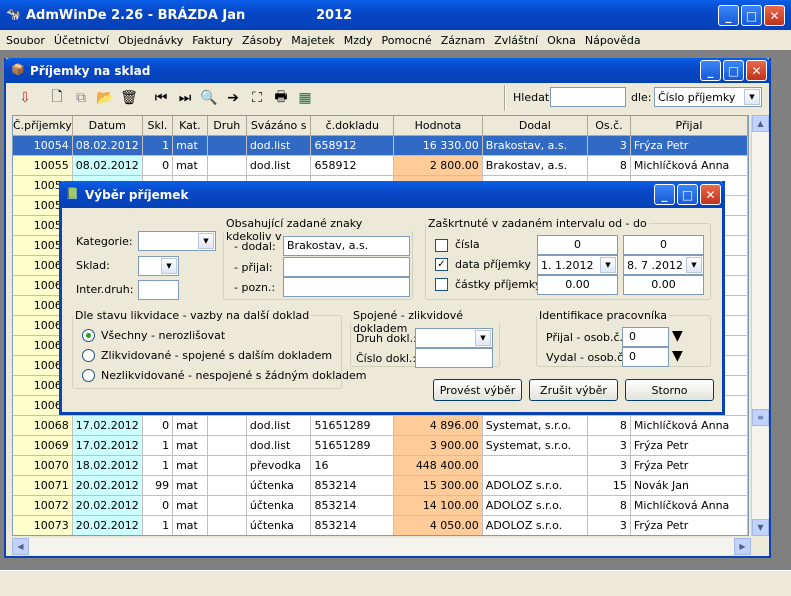  Describe the element at coordinates (760, 325) in the screenshot. I see `vertical-scrollbar: ▲ ≡ ▼` at that location.